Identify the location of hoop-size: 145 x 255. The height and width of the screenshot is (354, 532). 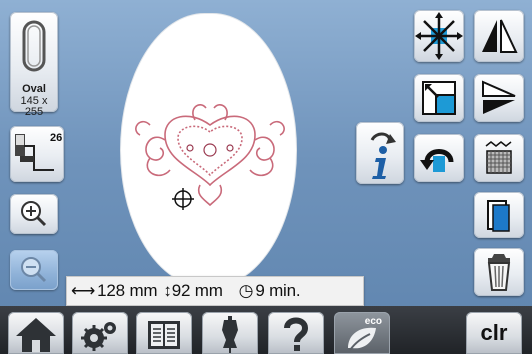
(34, 106).